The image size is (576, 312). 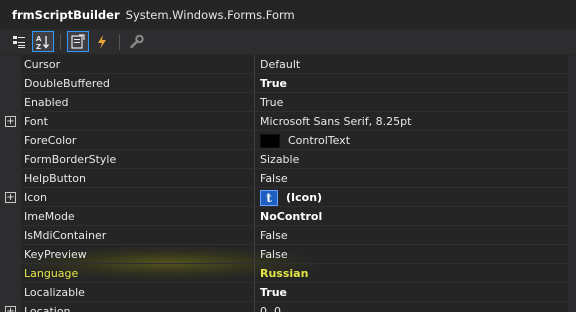 What do you see at coordinates (288, 307) in the screenshot?
I see `property-row-location: + Location 0, 0` at bounding box center [288, 307].